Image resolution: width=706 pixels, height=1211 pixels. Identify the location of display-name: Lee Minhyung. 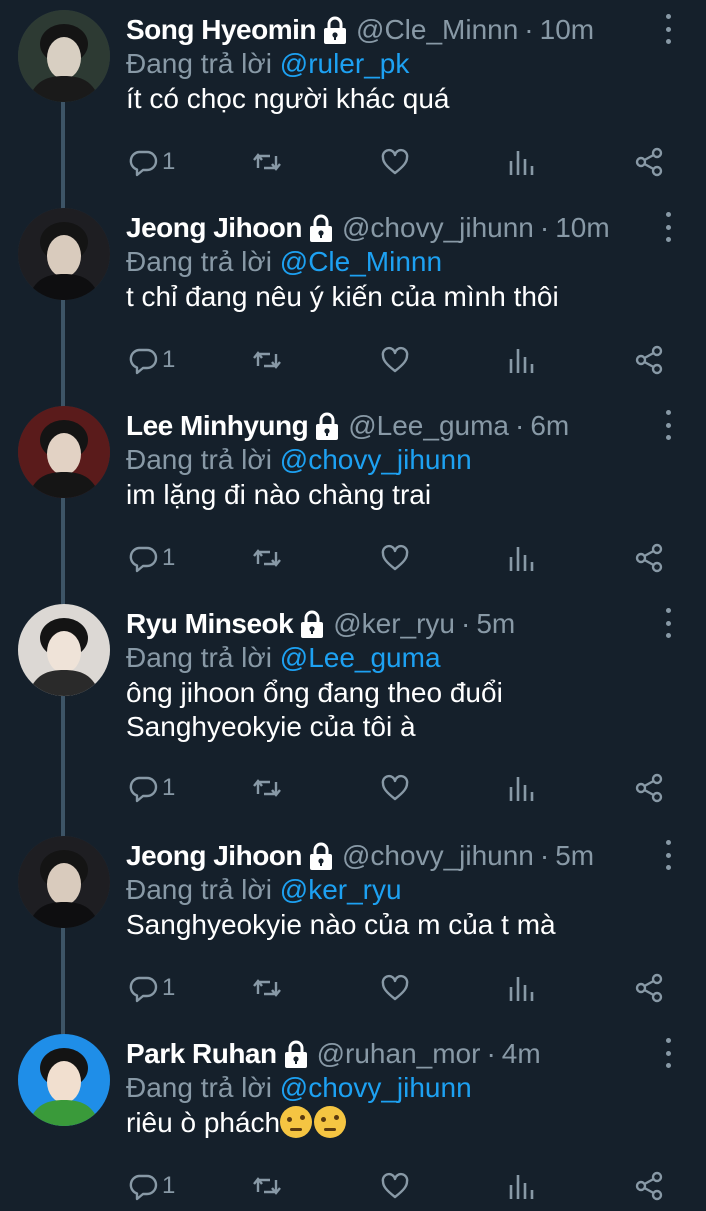
(217, 426).